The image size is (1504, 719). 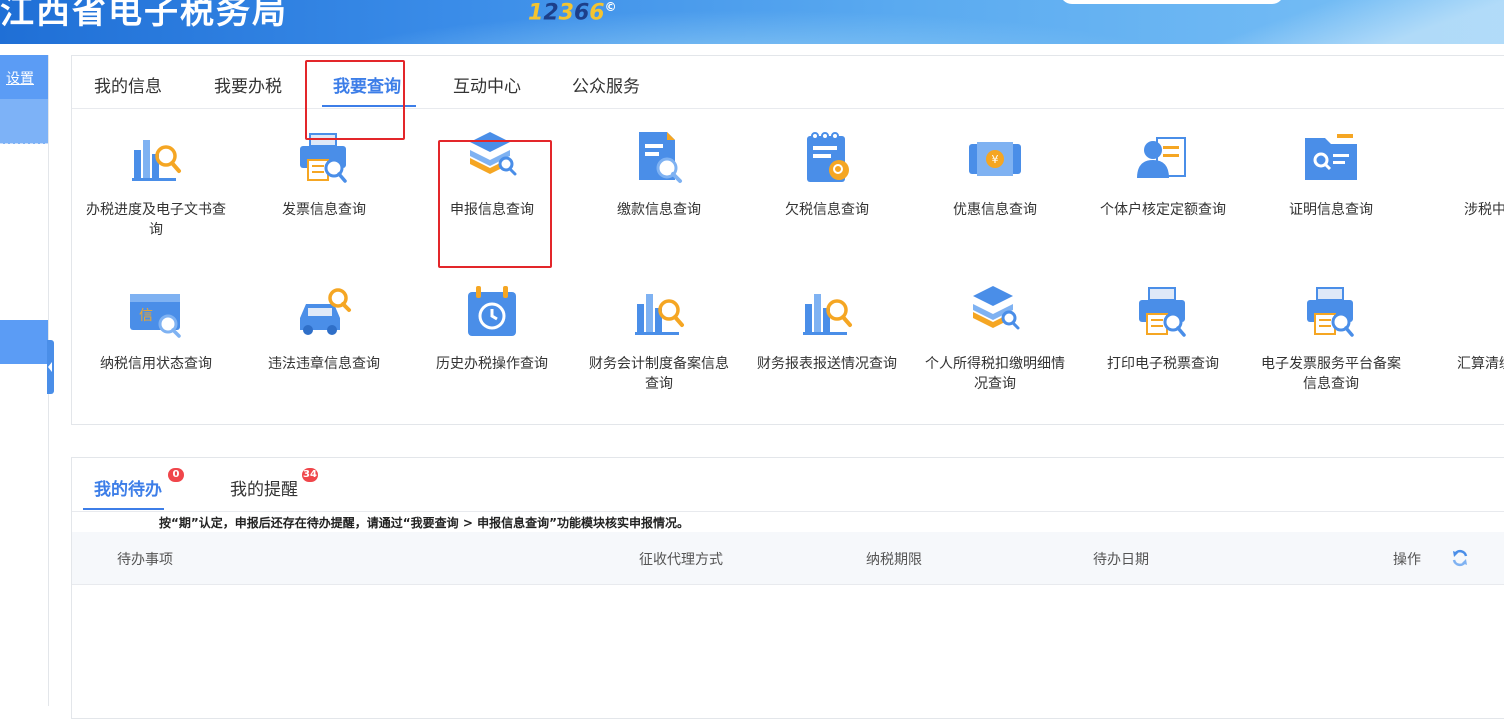 I want to click on query-item-label: 欠税信息查询, so click(x=827, y=210).